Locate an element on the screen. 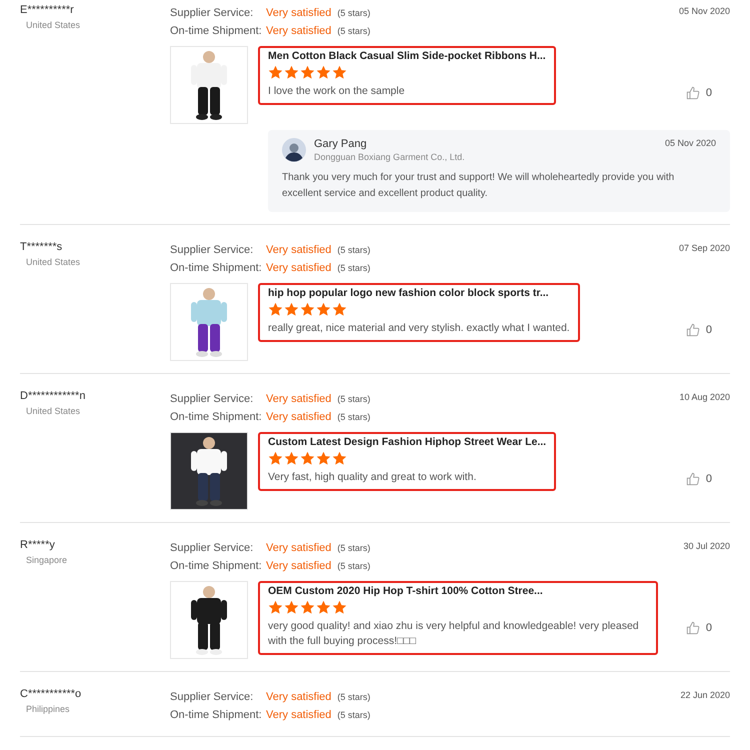 Image resolution: width=750 pixels, height=750 pixels. reviewer-name: T*******s is located at coordinates (42, 247).